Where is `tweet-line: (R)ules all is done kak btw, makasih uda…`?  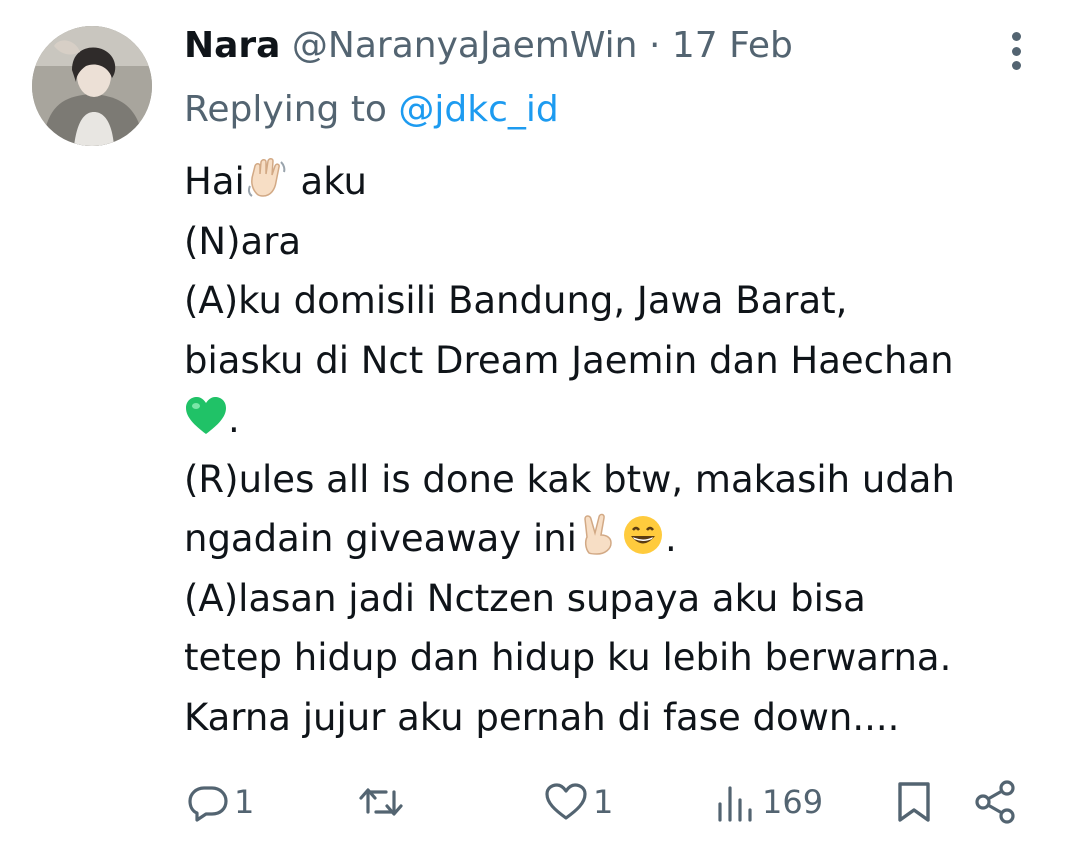
tweet-line: (R)ules all is done kak btw, makasih uda… is located at coordinates (569, 479).